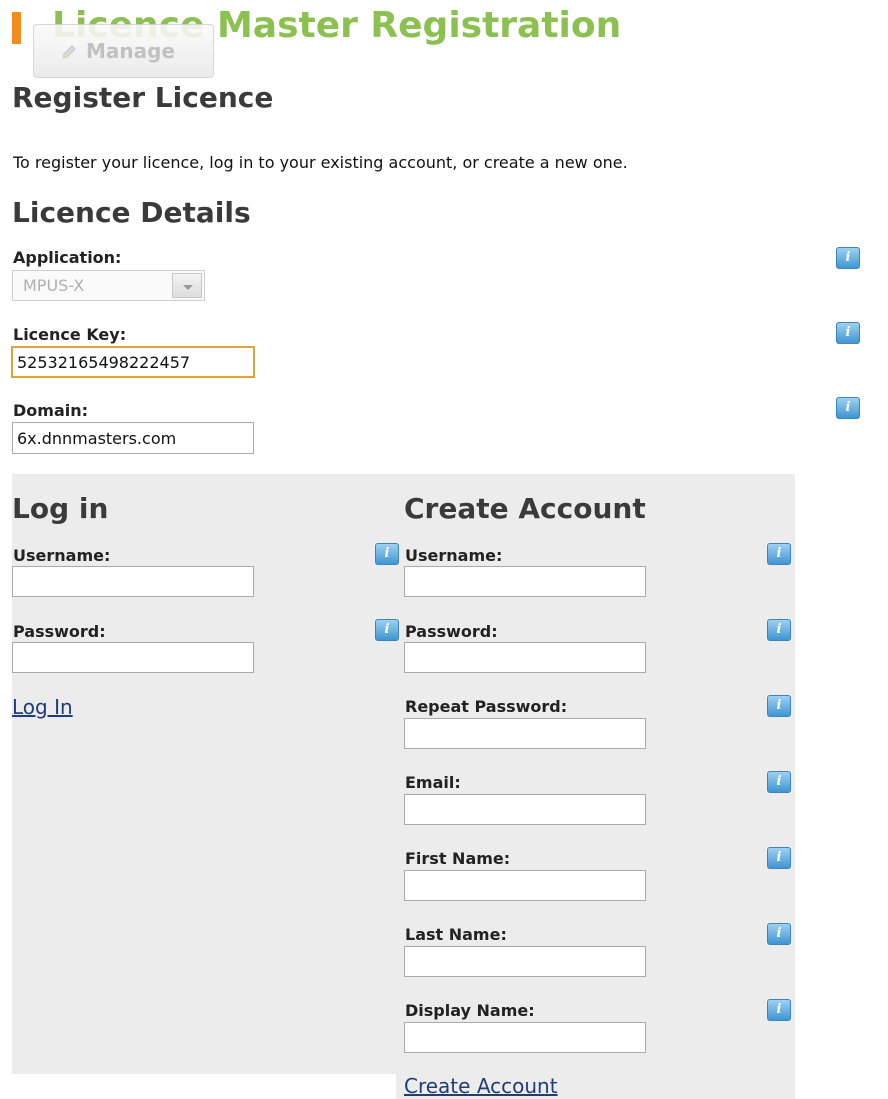  I want to click on licence-key-label: Licence Key:, so click(70, 334).